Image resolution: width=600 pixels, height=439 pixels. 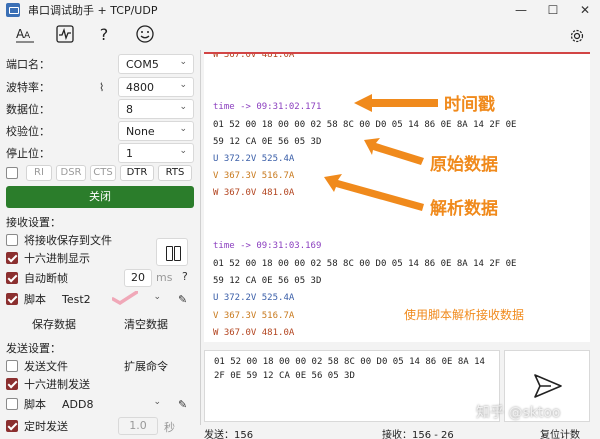 I want to click on gear-icon, so click(x=577, y=39).